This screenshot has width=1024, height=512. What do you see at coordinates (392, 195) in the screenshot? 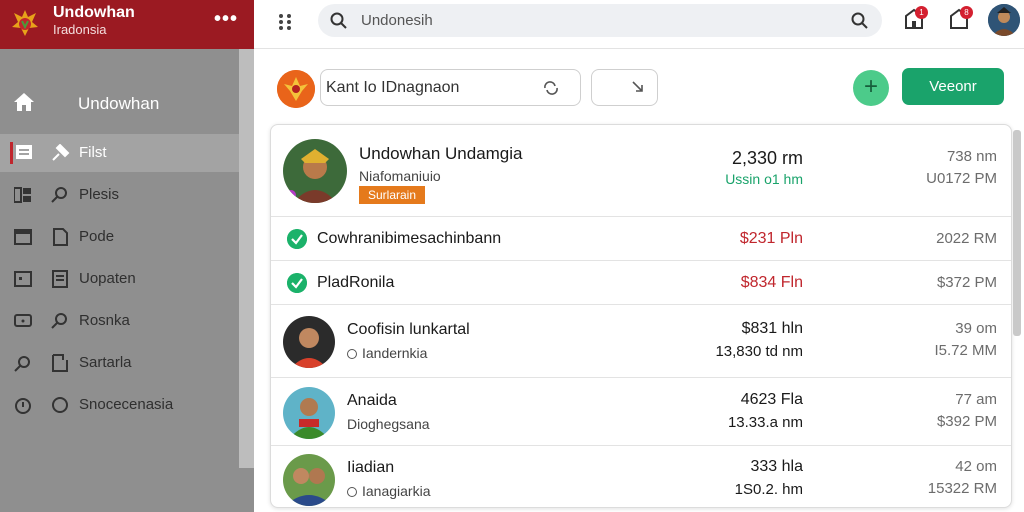
I see `status-badge: Surlarain` at bounding box center [392, 195].